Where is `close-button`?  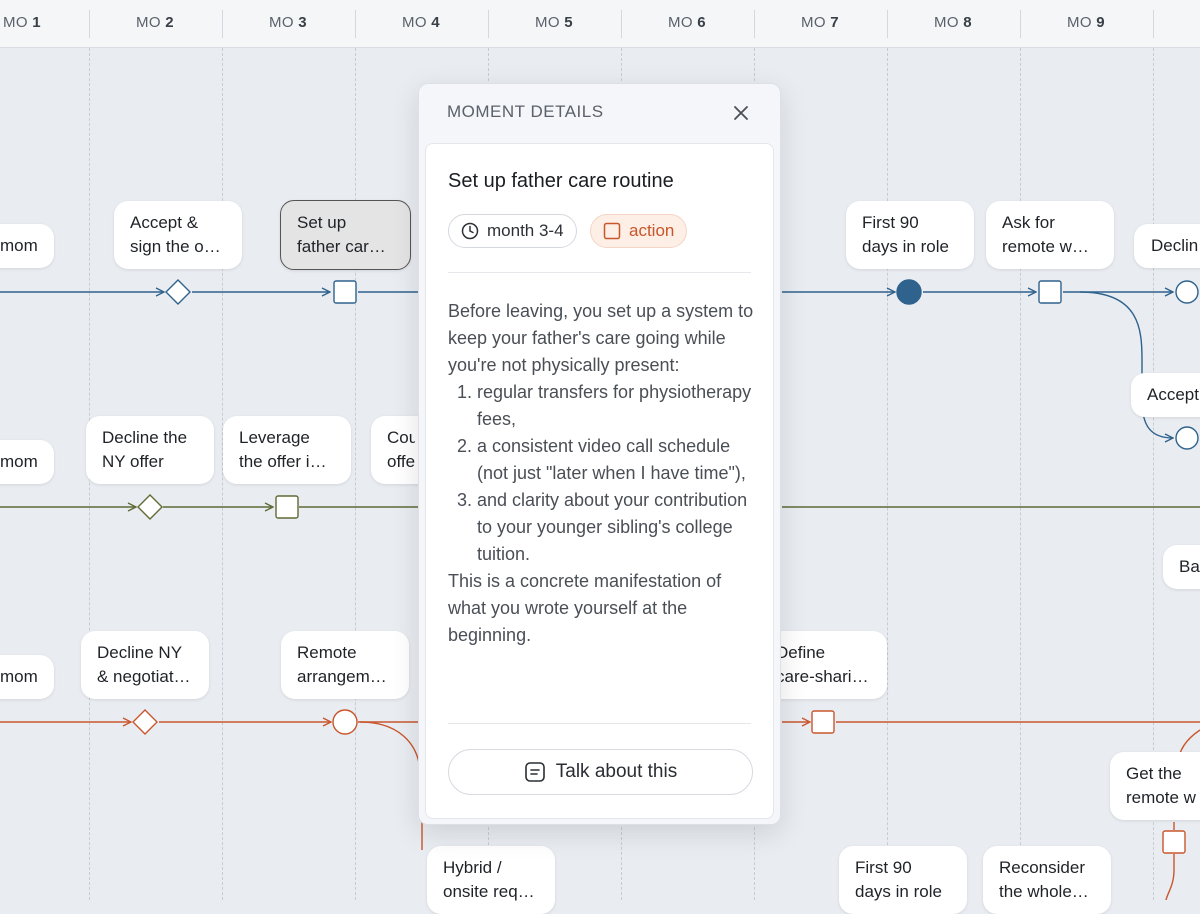 close-button is located at coordinates (741, 113).